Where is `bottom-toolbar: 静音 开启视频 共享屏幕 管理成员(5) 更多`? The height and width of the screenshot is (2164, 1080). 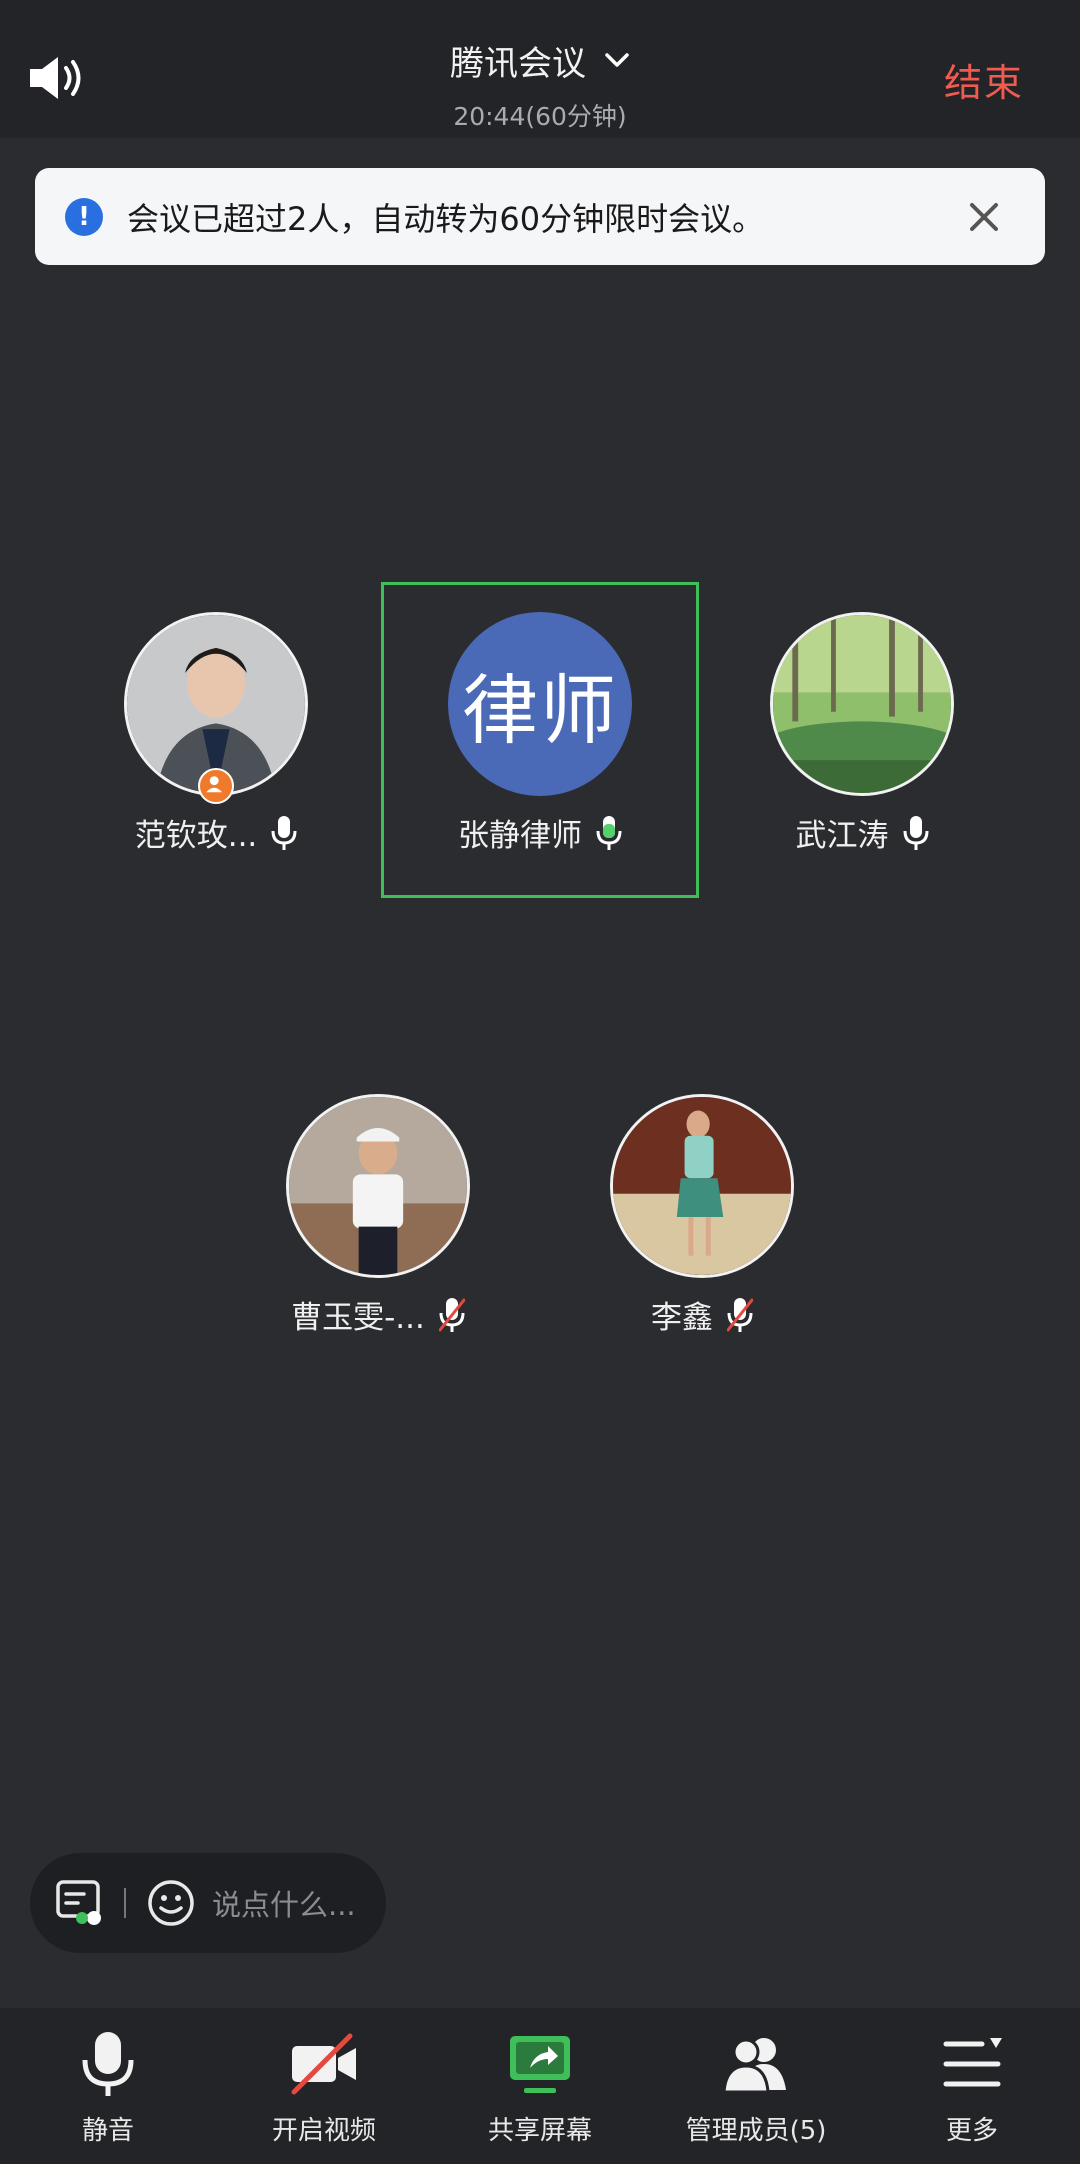
bottom-toolbar: 静音 开启视频 共享屏幕 管理成员(5) 更多 is located at coordinates (540, 2086).